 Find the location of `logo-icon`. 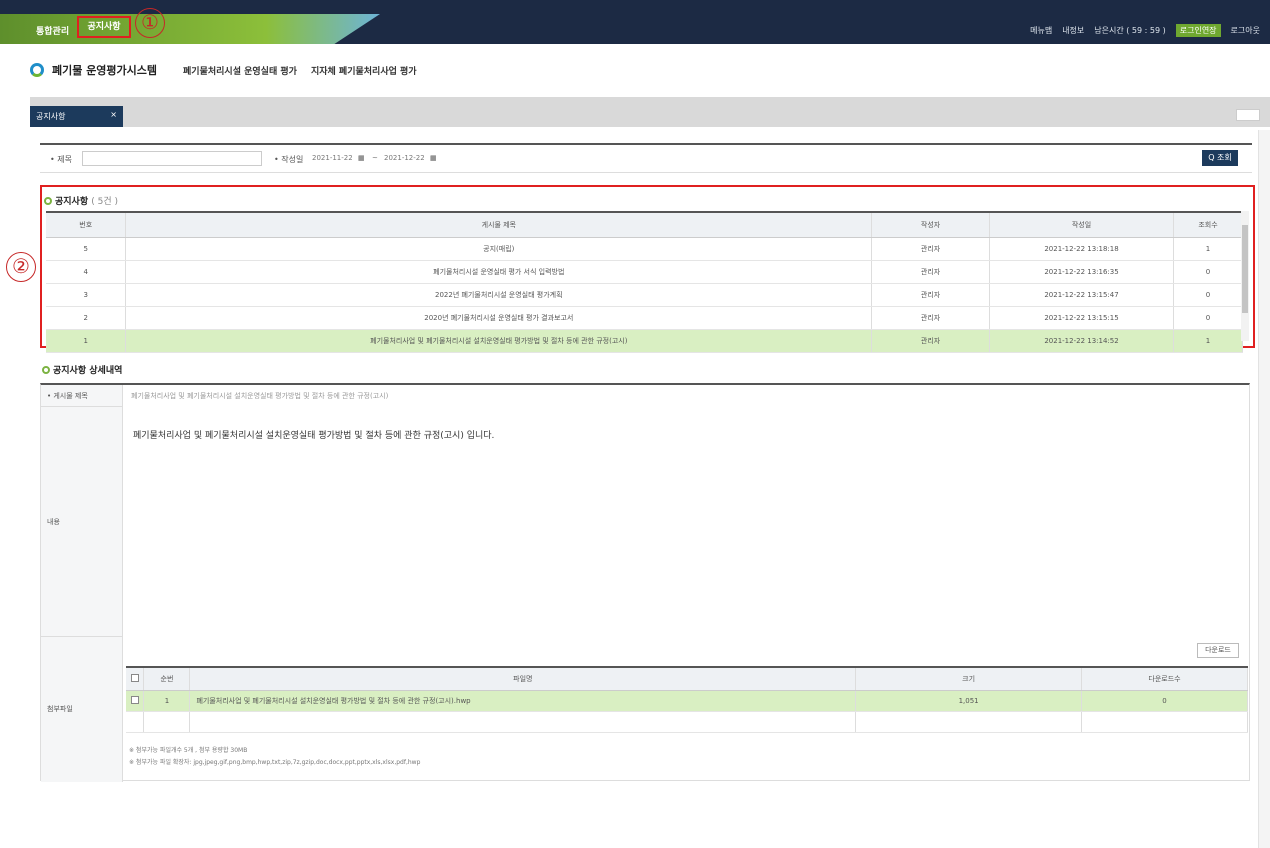

logo-icon is located at coordinates (37, 70).